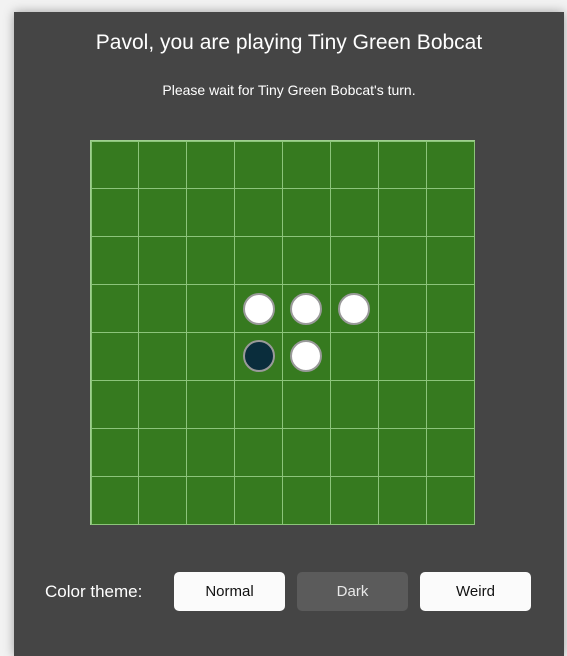  What do you see at coordinates (94, 591) in the screenshot?
I see `color-theme-label: Color theme:` at bounding box center [94, 591].